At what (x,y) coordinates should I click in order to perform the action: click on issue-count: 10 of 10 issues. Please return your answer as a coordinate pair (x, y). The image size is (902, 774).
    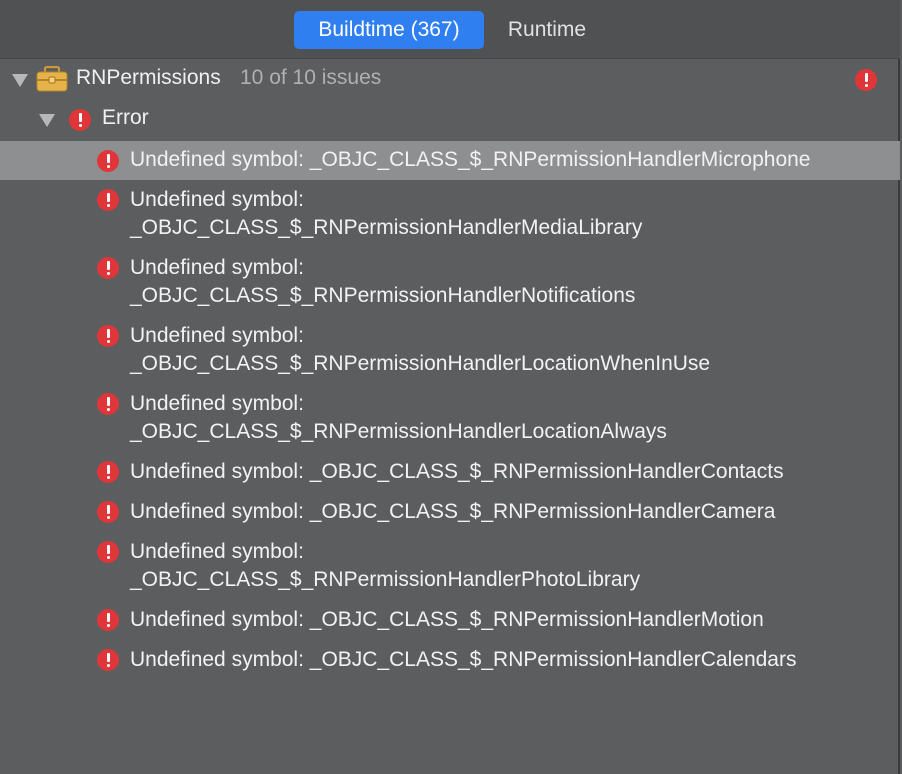
    Looking at the image, I should click on (311, 77).